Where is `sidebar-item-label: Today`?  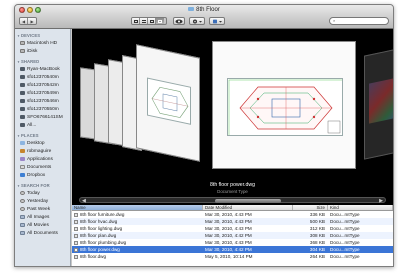
sidebar-item-label: Today is located at coordinates (33, 193).